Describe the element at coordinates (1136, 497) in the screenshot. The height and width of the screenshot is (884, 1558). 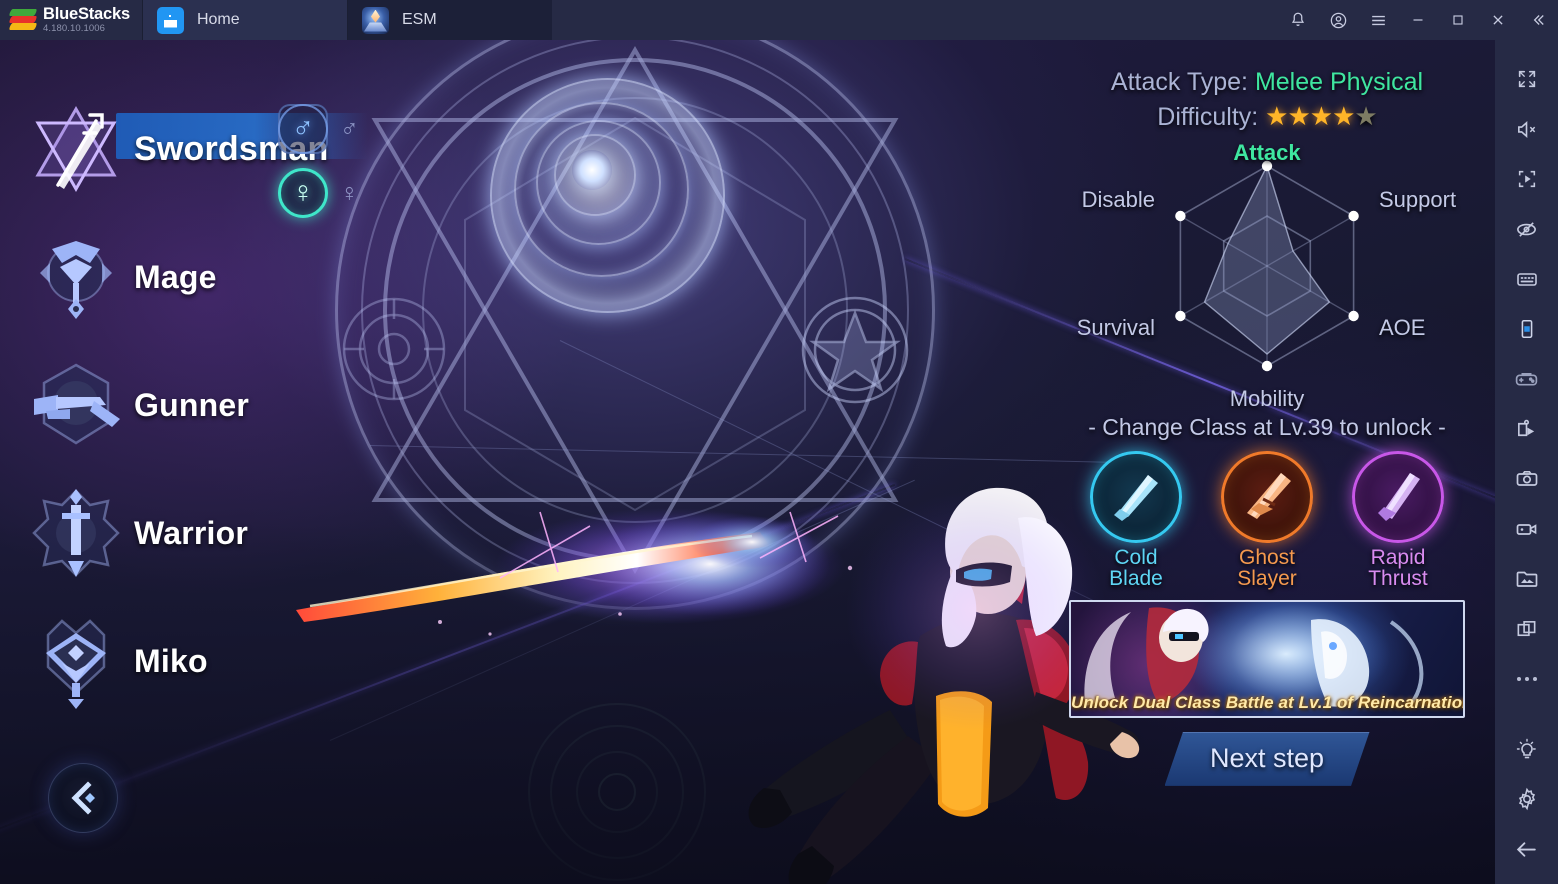
I see `cold-blade-sword-icon` at that location.